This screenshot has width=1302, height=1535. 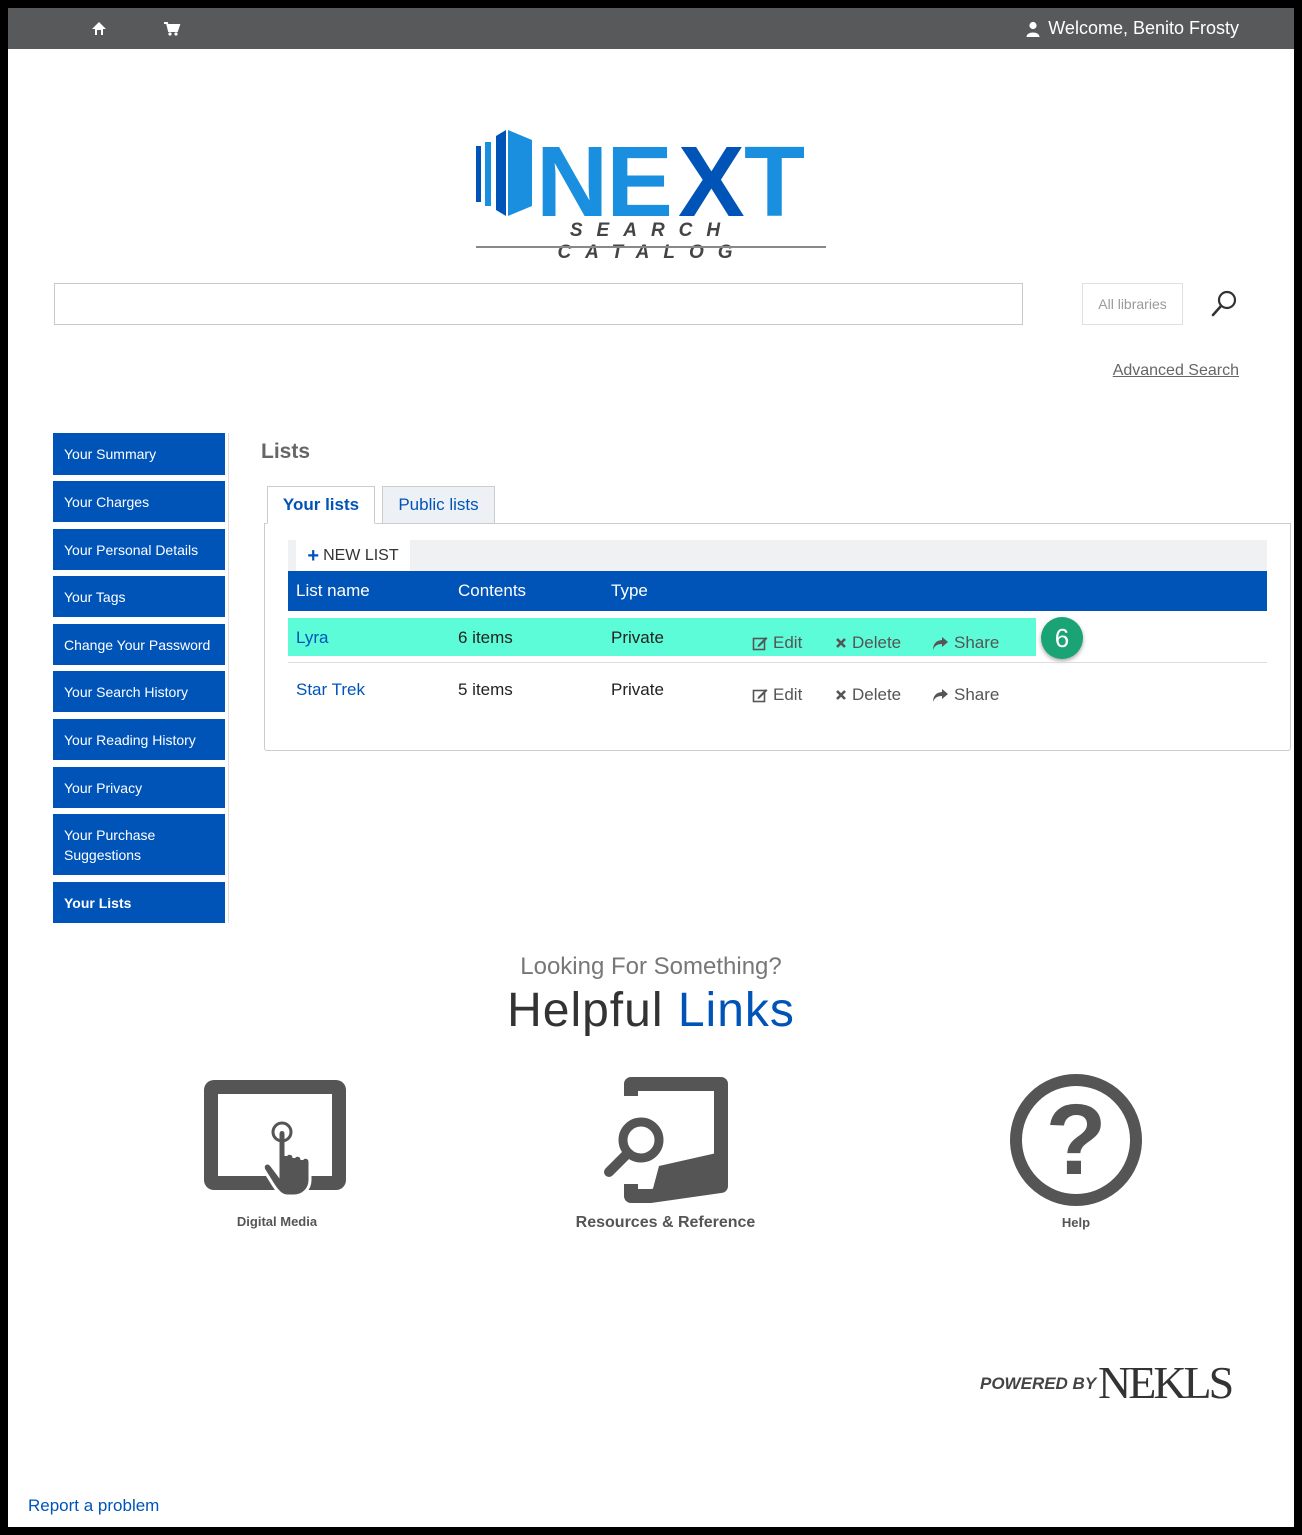 What do you see at coordinates (139, 739) in the screenshot?
I see `sidebar-item-reading-history: Your Reading History` at bounding box center [139, 739].